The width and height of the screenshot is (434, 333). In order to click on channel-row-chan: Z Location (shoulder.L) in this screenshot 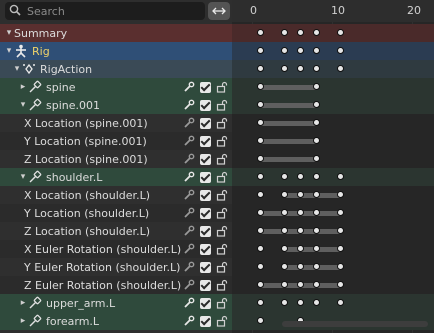, I will do `click(116, 231)`.